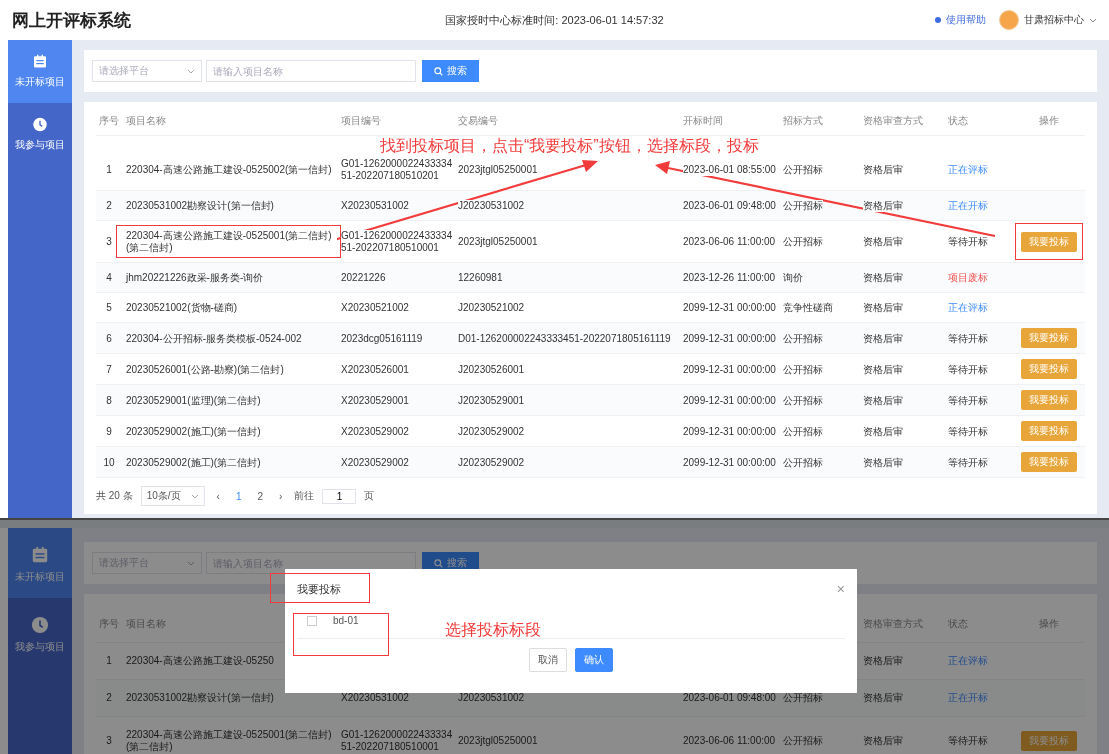 The height and width of the screenshot is (754, 1109). I want to click on confirm-button: 确认, so click(594, 660).